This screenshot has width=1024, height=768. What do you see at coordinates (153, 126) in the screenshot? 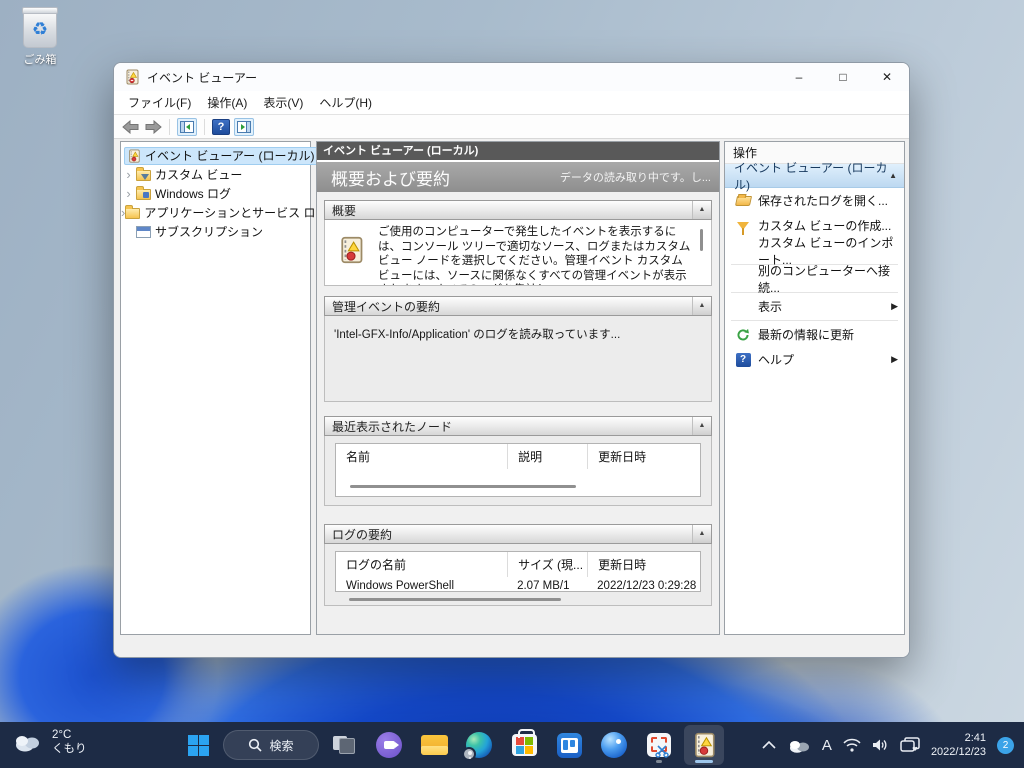
I see `forward-icon` at bounding box center [153, 126].